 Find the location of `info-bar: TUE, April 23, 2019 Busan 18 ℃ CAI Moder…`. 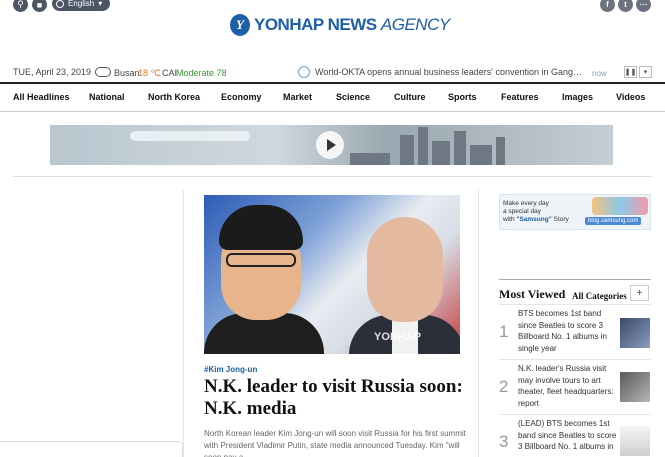

info-bar: TUE, April 23, 2019 Busan 18 ℃ CAI Moder… is located at coordinates (332, 73).